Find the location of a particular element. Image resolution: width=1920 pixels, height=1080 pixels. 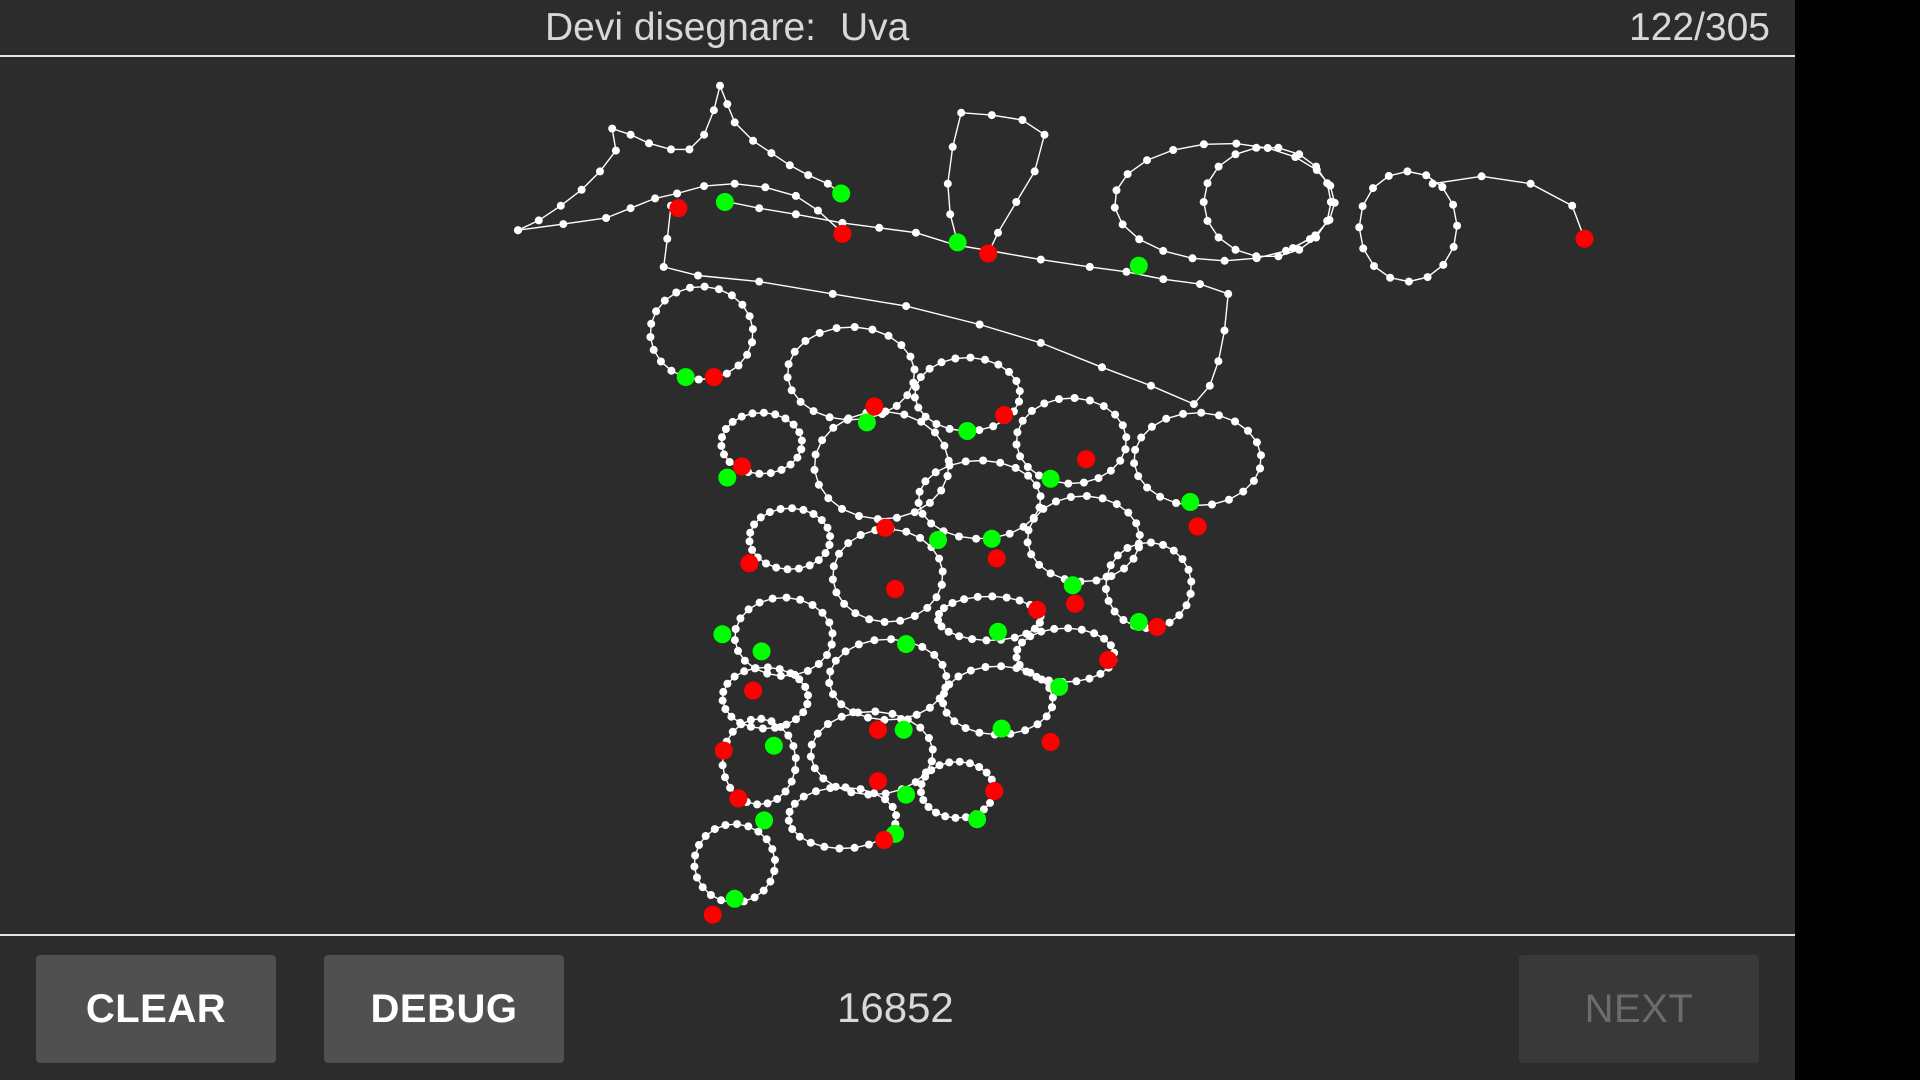

debug-button: DEBUG is located at coordinates (444, 1009).